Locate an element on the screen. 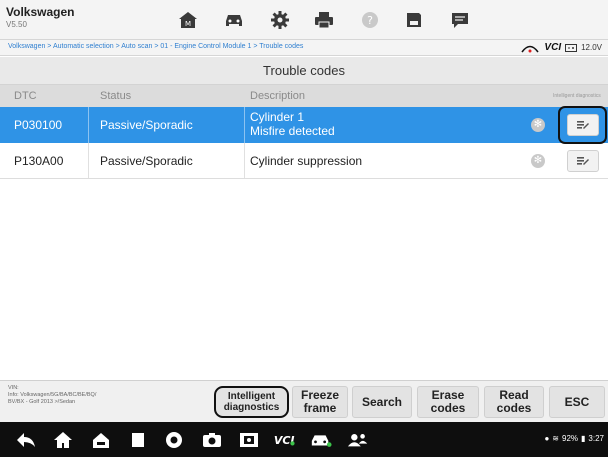  header-intelligent-diagnostics: Intelligent diagnostics is located at coordinates (577, 96).